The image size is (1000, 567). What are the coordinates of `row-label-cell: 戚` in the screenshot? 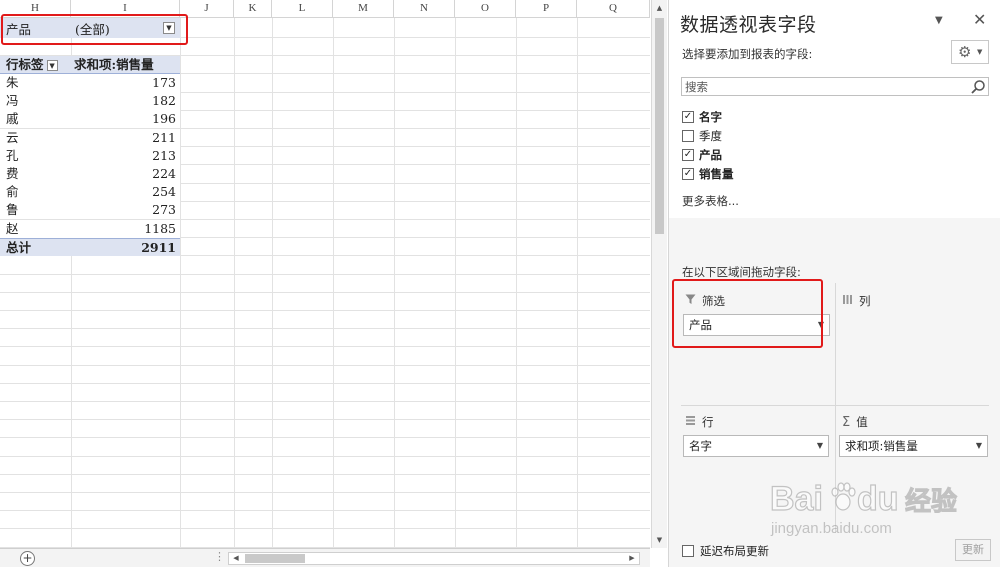 It's located at (35, 119).